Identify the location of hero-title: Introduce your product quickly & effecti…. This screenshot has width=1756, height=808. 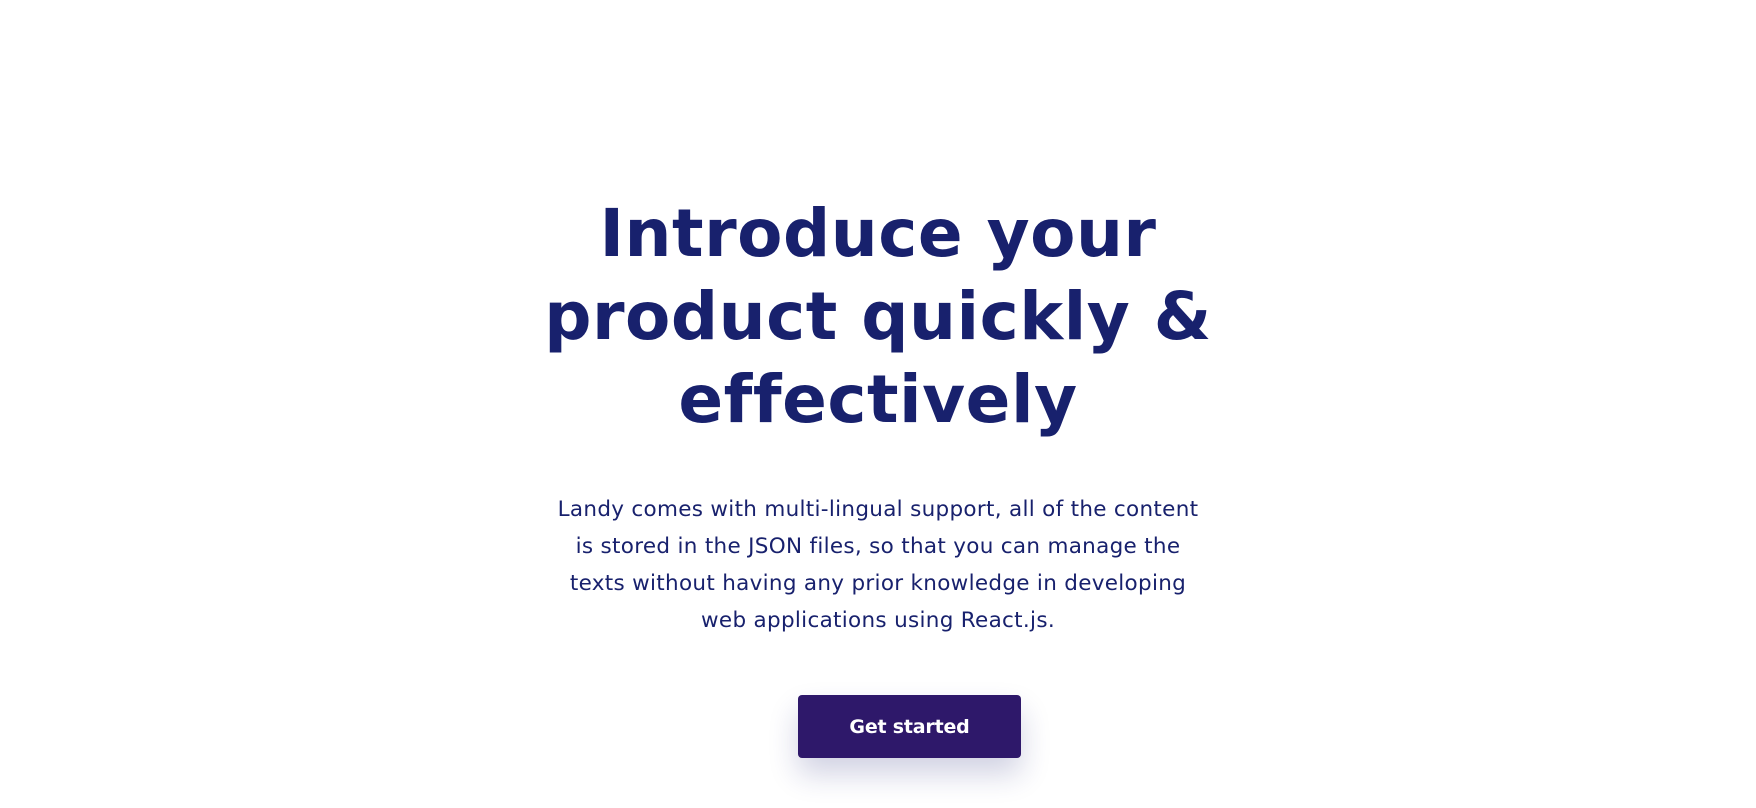
(878, 316).